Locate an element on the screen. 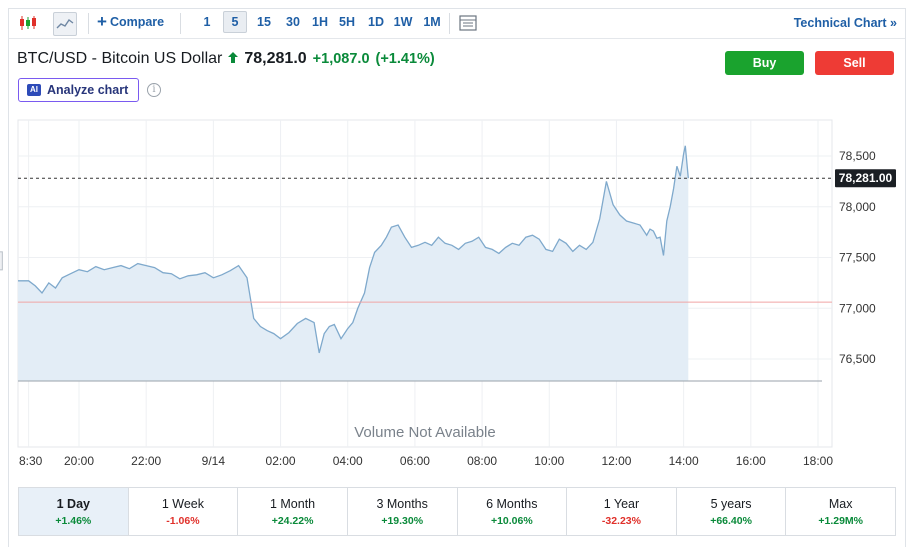 The height and width of the screenshot is (547, 914). period-change: -1.06% is located at coordinates (183, 521).